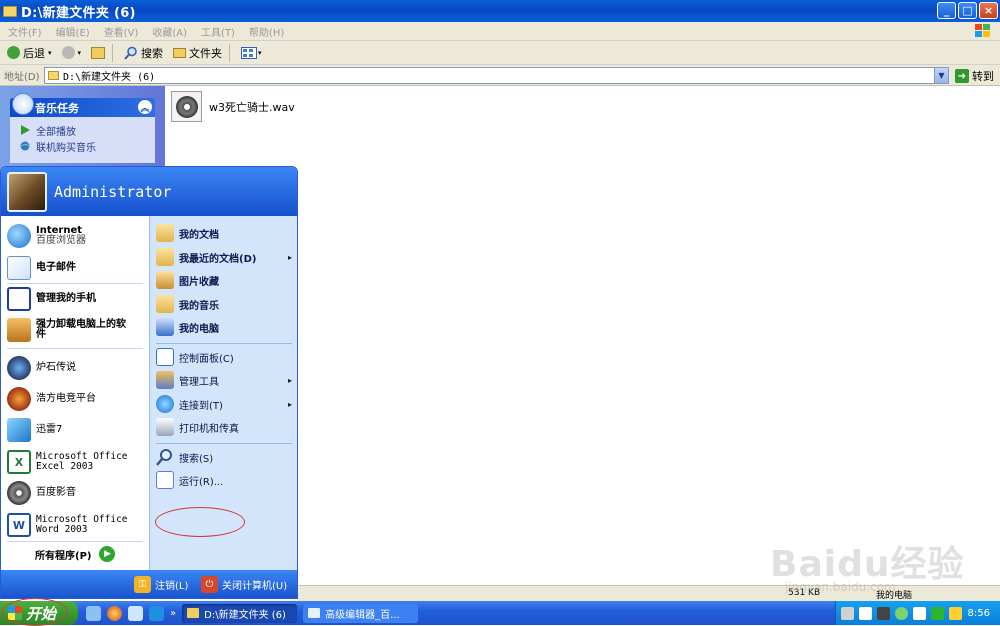  Describe the element at coordinates (41, 493) in the screenshot. I see `start-item-baidu-player: 百度影音` at that location.